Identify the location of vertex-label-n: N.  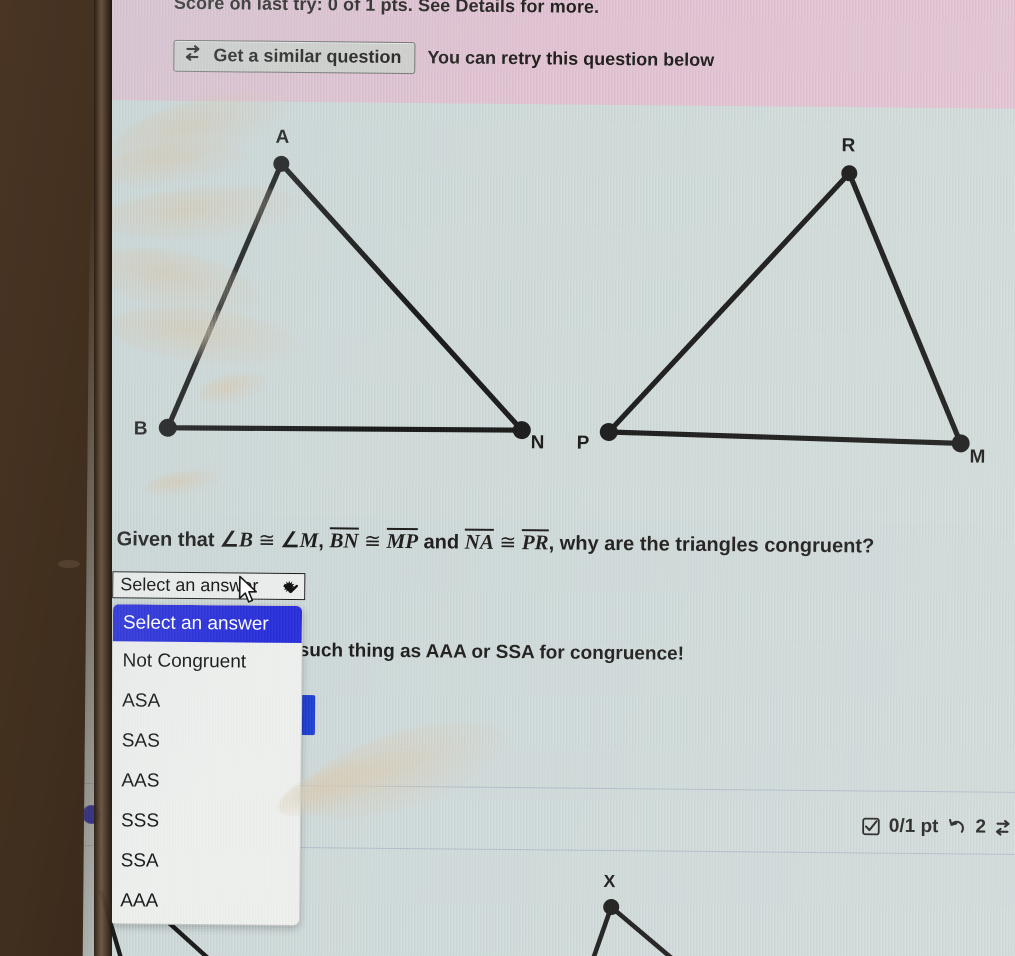
(537, 443).